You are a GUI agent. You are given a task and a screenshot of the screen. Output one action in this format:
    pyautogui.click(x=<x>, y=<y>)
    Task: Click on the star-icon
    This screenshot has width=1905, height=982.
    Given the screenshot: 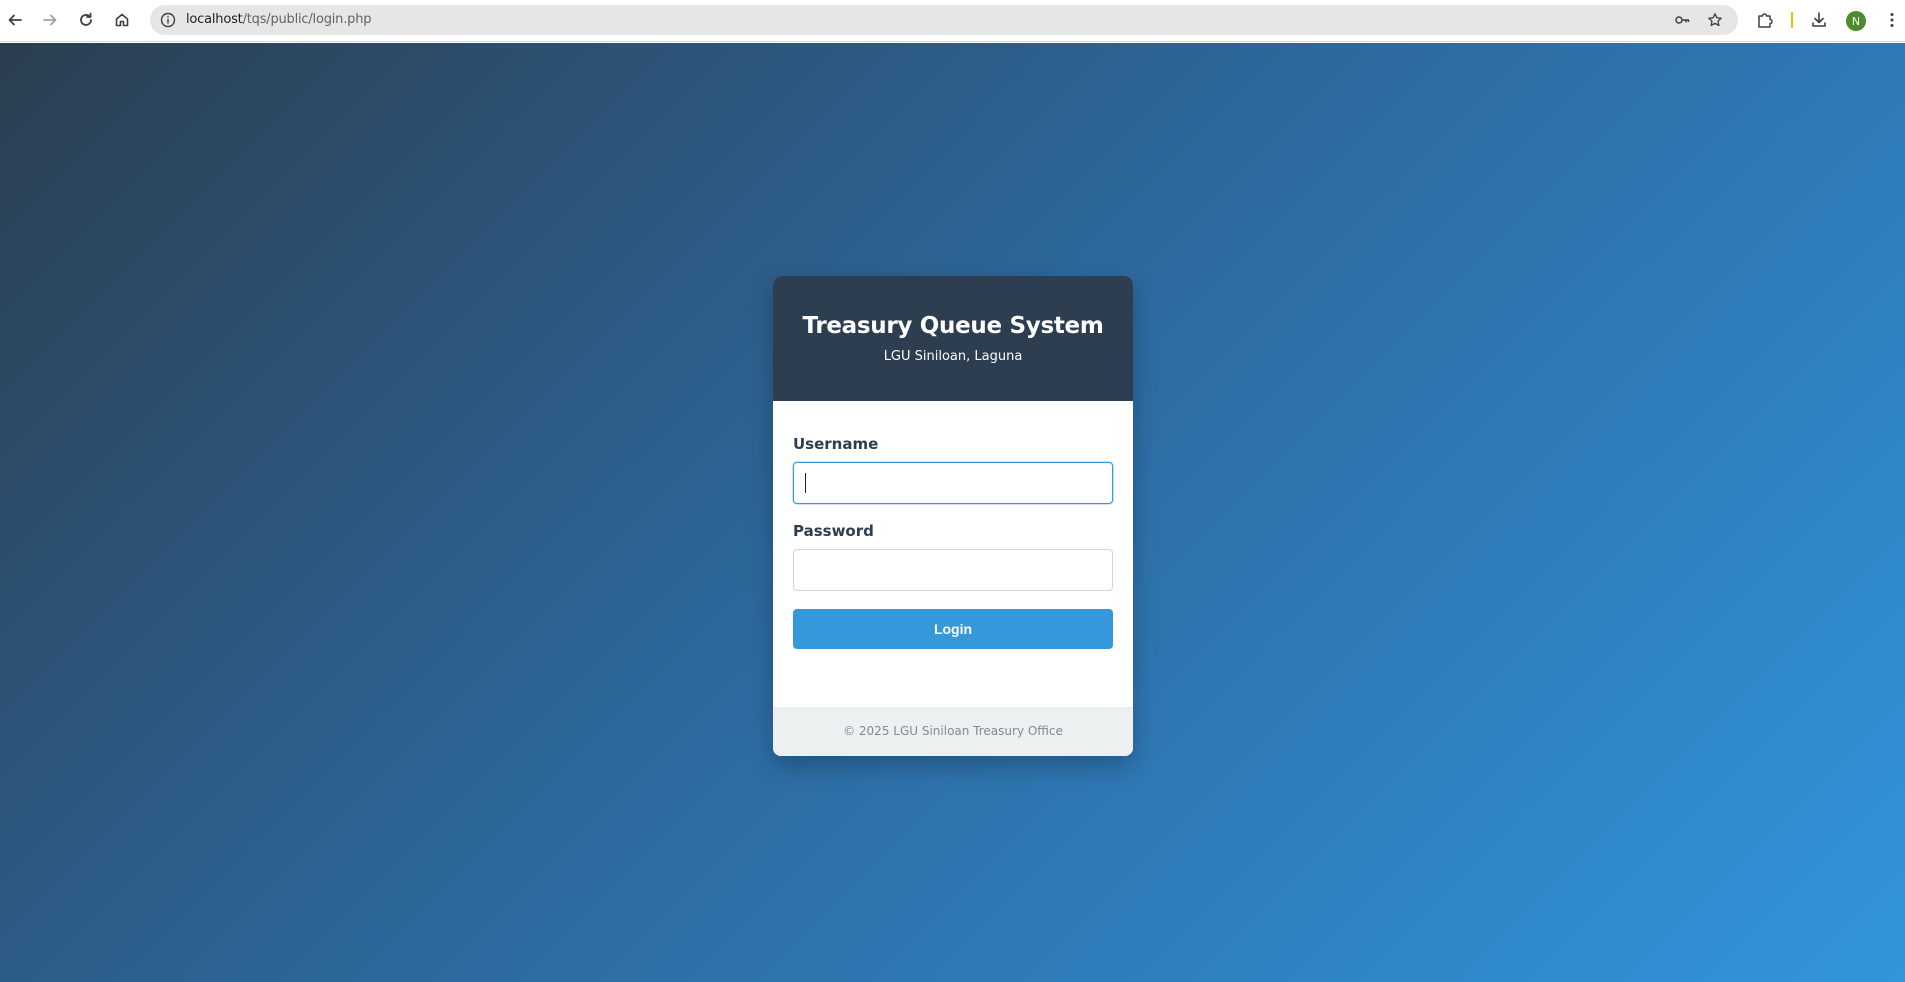 What is the action you would take?
    pyautogui.click(x=1715, y=20)
    